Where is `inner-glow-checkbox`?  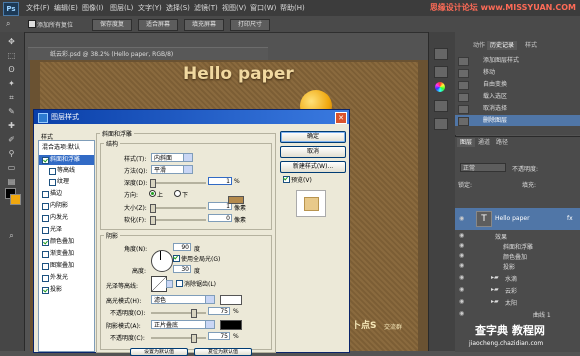
inner-glow-checkbox is located at coordinates (45, 218).